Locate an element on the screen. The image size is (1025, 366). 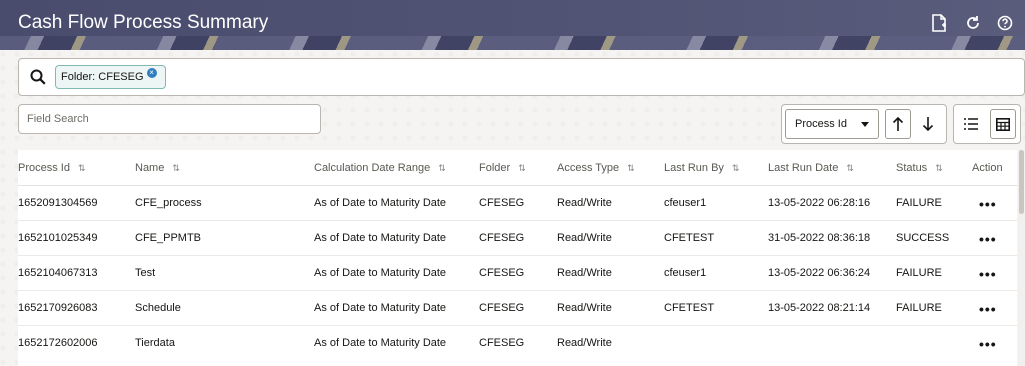
column-header-name: Name ⇅ is located at coordinates (157, 168).